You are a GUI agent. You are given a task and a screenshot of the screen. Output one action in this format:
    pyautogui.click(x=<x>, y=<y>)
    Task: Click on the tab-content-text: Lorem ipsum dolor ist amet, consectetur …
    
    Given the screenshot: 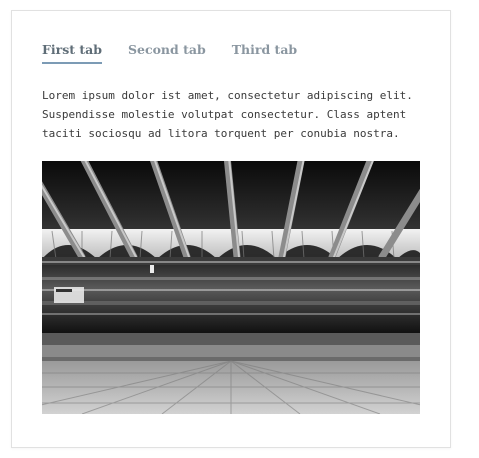 What is the action you would take?
    pyautogui.click(x=227, y=114)
    